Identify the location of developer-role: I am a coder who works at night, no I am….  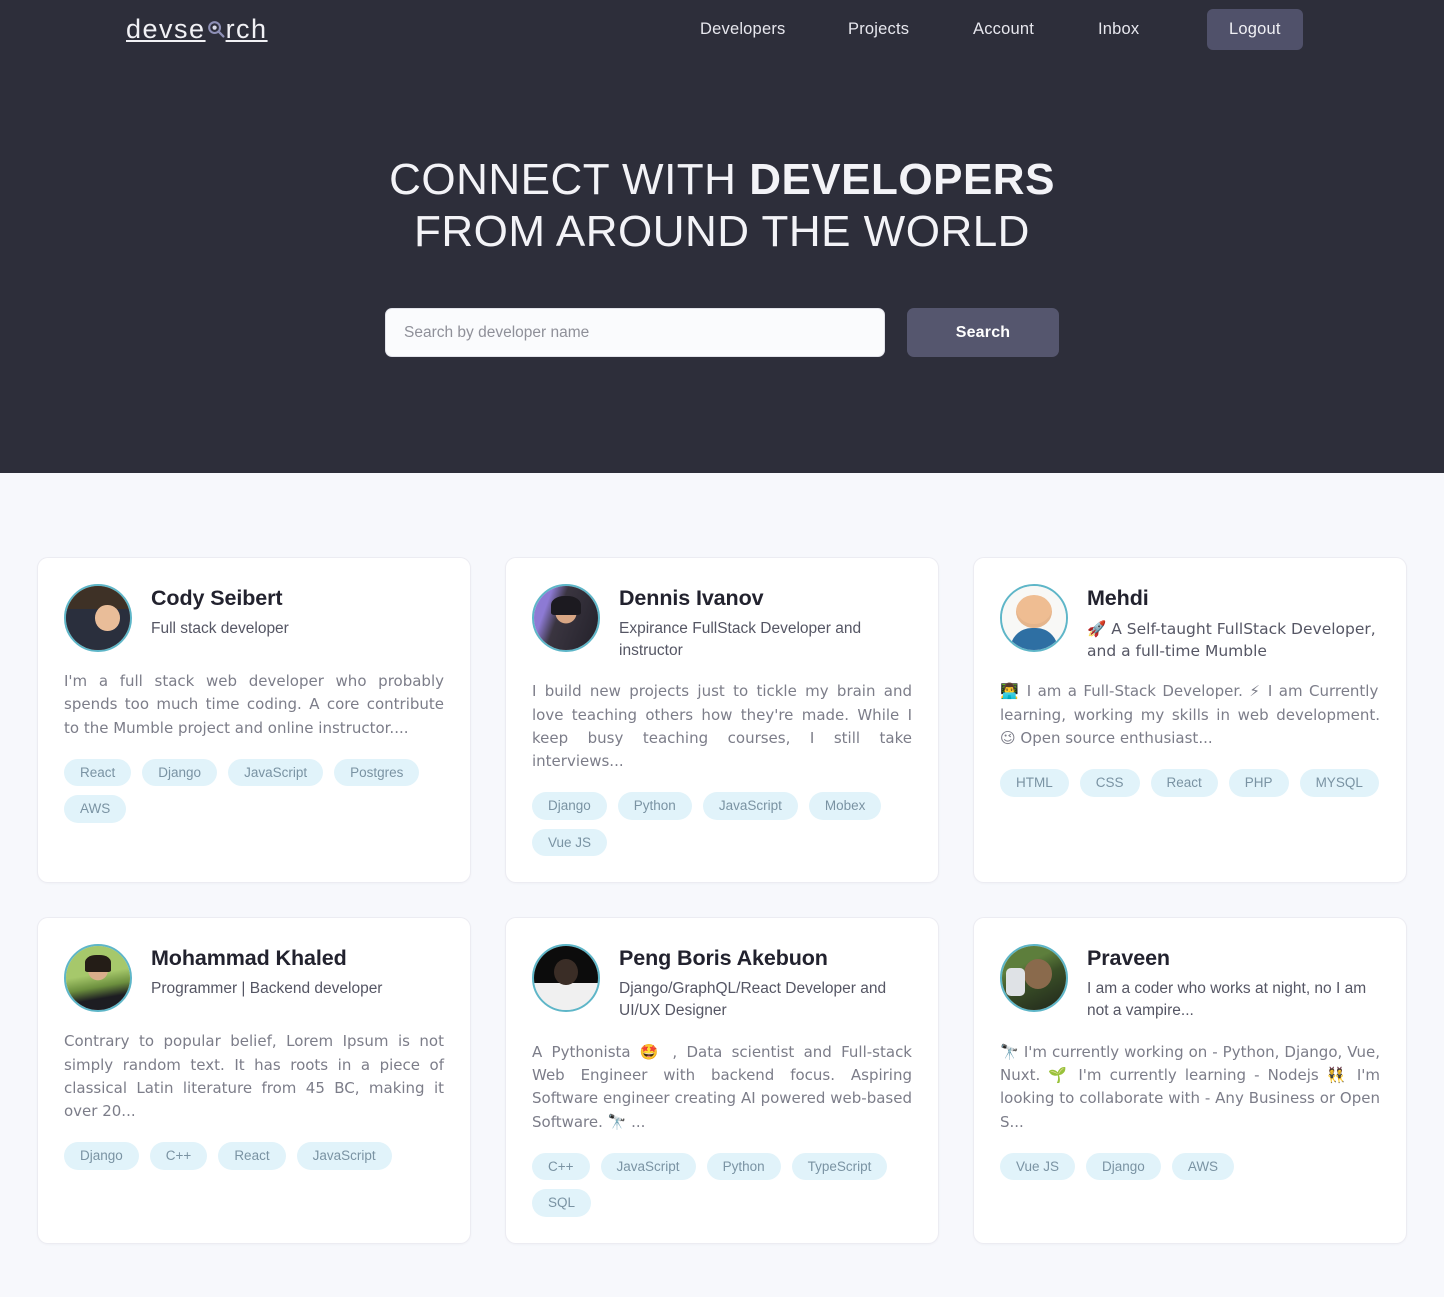
(1227, 999).